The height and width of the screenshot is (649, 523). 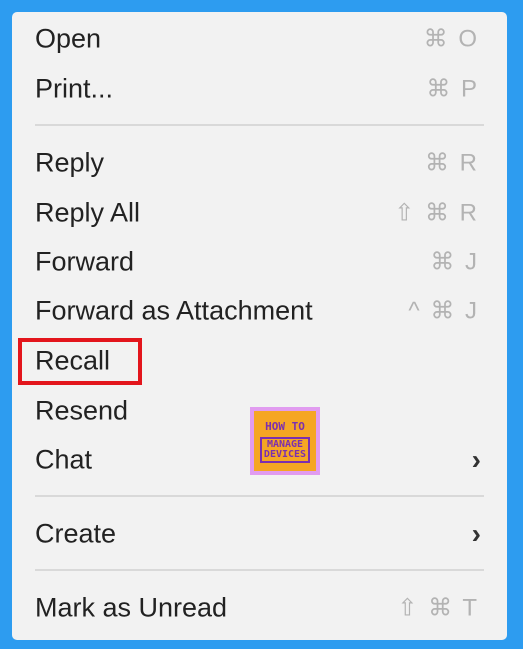 I want to click on menu-item-forward: Forward ⌘ J, so click(x=259, y=262).